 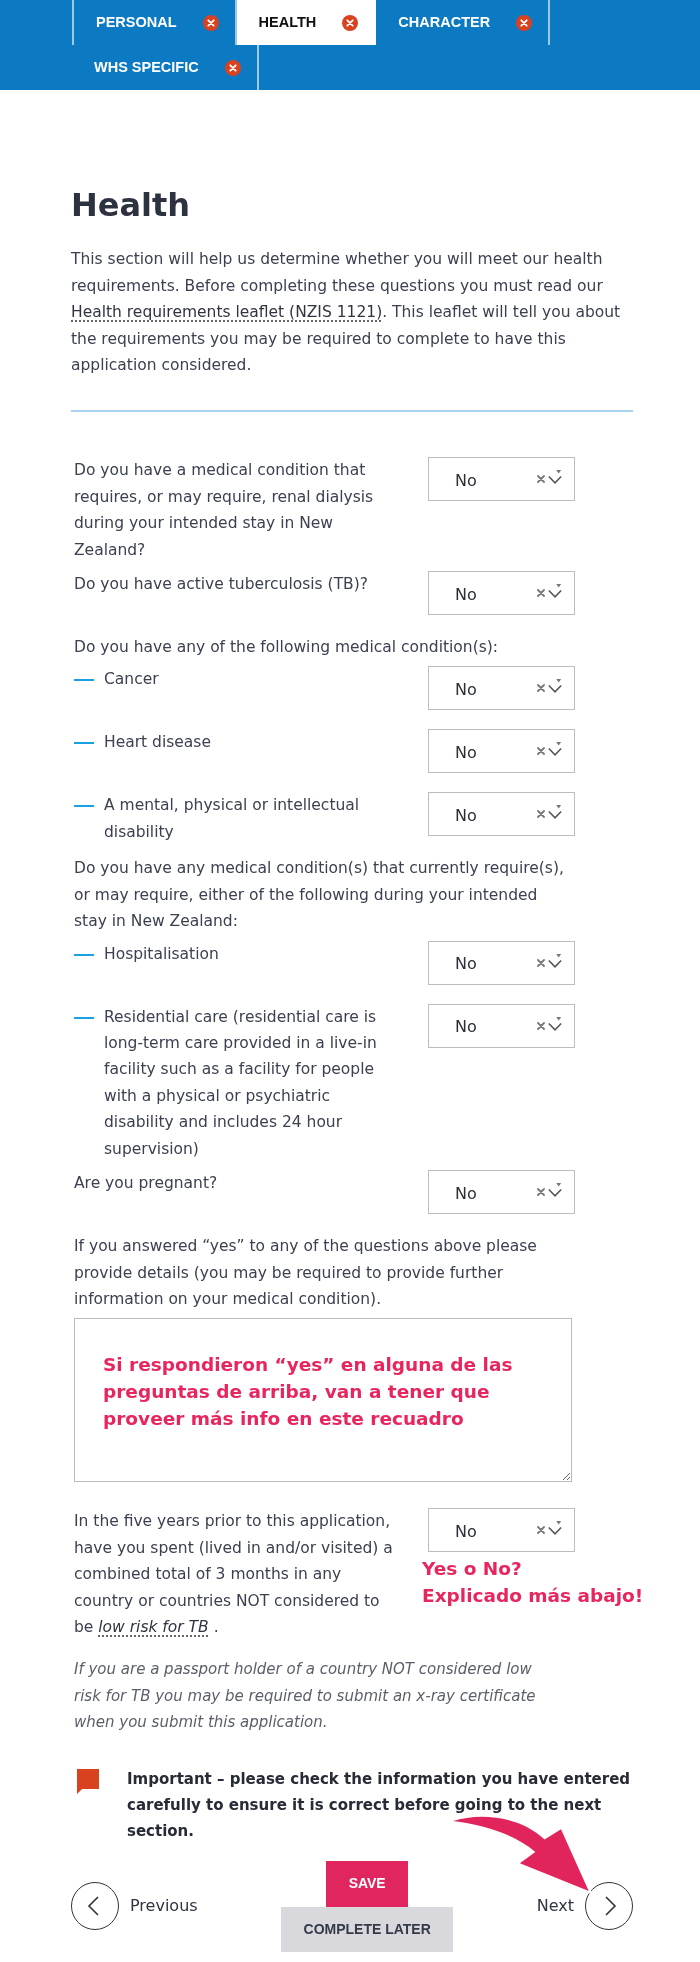 I want to click on question-text: A mental, physical or intellectual disability, so click(x=232, y=819).